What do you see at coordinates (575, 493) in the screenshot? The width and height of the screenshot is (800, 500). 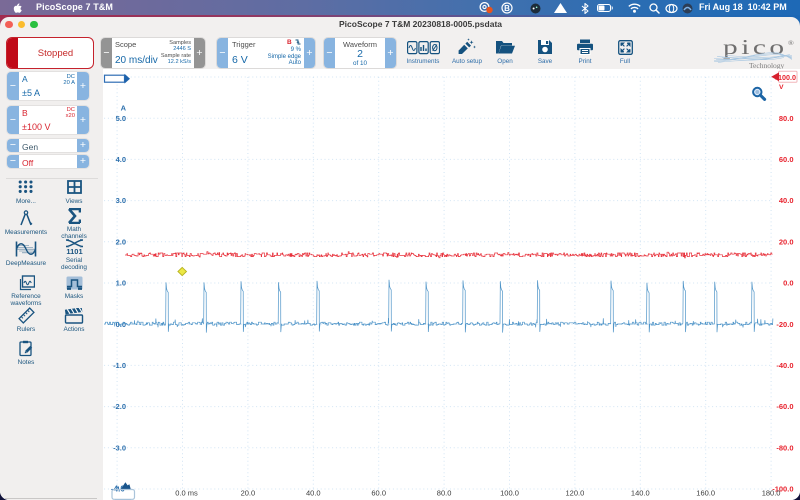 I see `svg-text: 120.0` at bounding box center [575, 493].